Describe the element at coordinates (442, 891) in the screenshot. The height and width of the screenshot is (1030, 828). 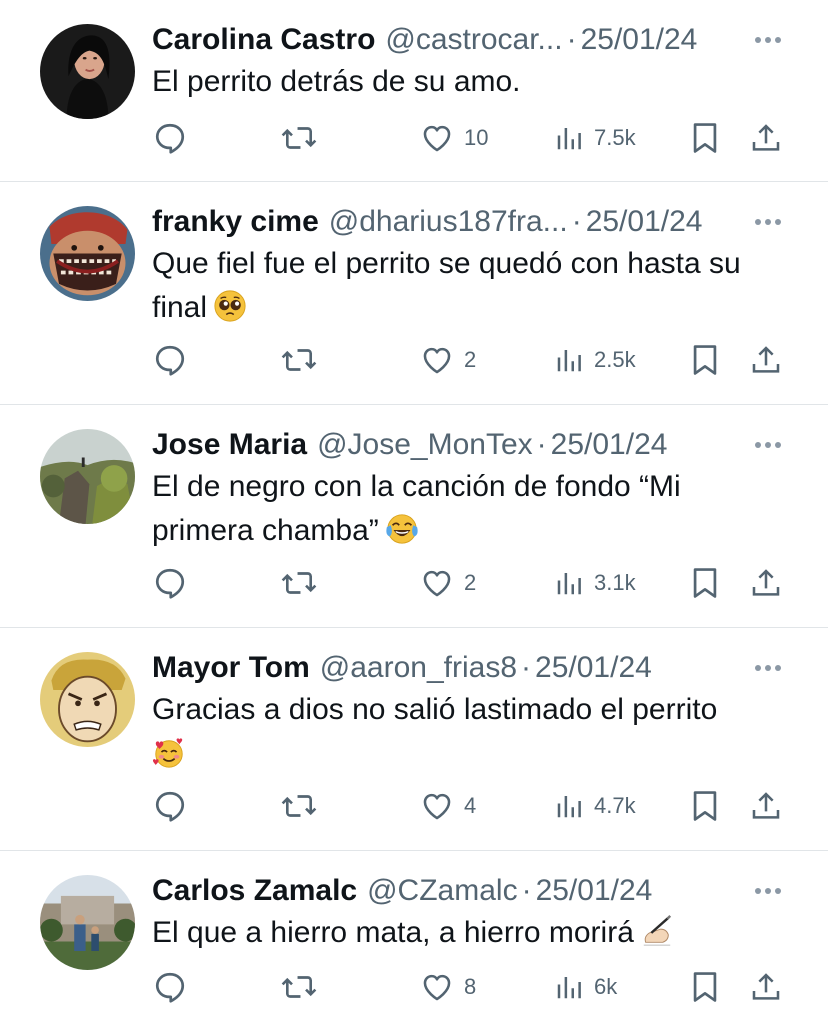
I see `user-handle: @CZamalc` at that location.